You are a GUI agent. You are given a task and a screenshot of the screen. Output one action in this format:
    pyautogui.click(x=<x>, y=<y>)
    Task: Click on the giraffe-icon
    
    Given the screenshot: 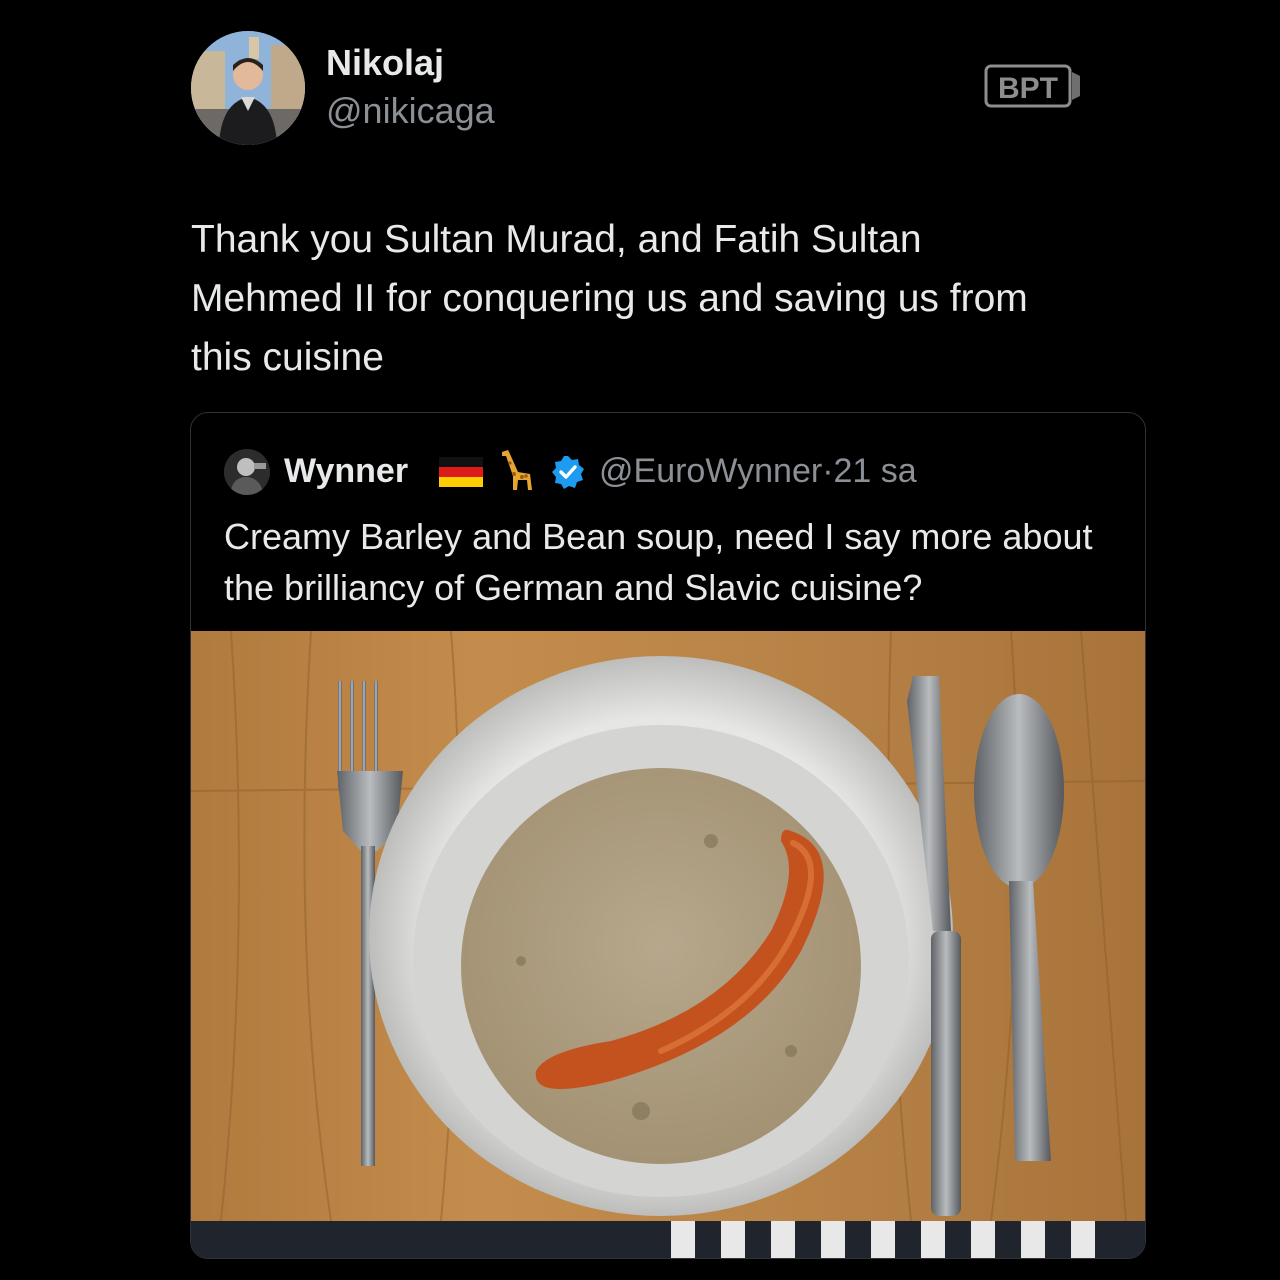 What is the action you would take?
    pyautogui.click(x=516, y=470)
    